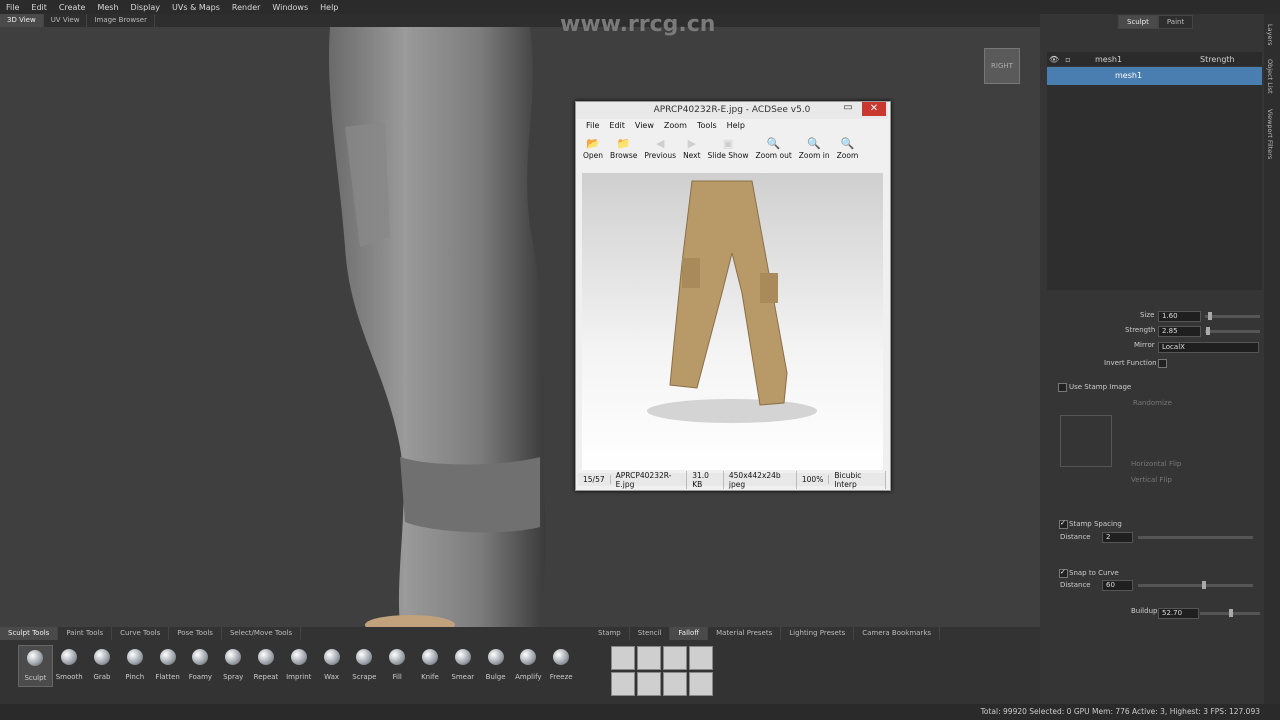 This screenshot has height=720, width=1280. I want to click on previous-button: ◀ Previous, so click(660, 153).